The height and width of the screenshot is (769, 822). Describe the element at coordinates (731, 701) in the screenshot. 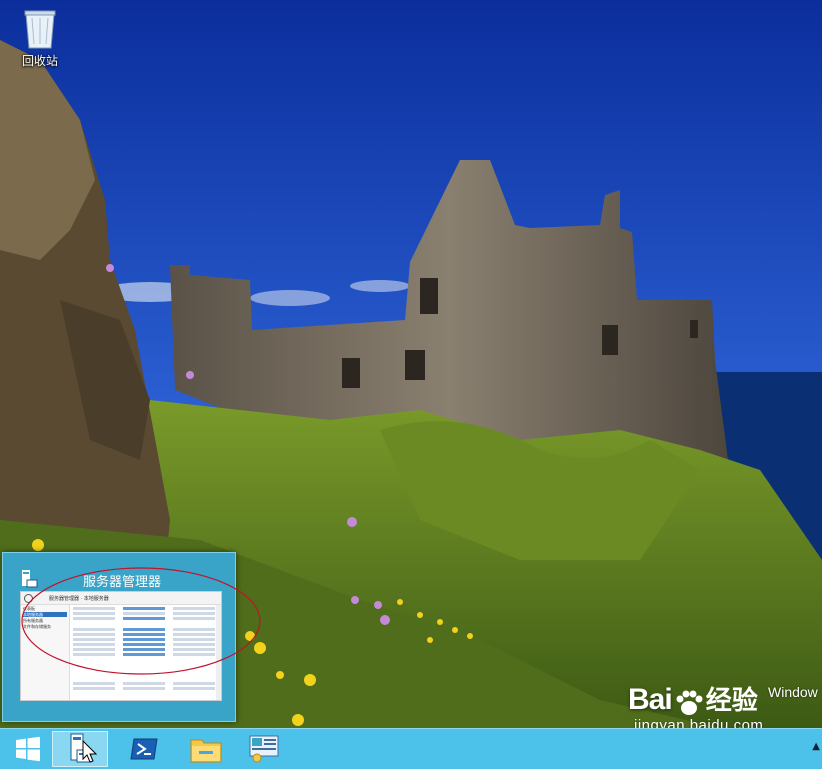

I see `baidu-brand-right: 经验` at that location.